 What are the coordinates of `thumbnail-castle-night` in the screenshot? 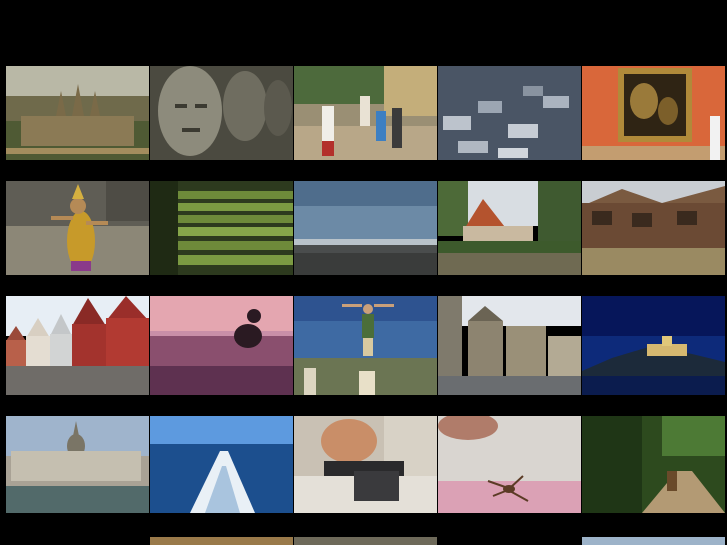 It's located at (653, 345).